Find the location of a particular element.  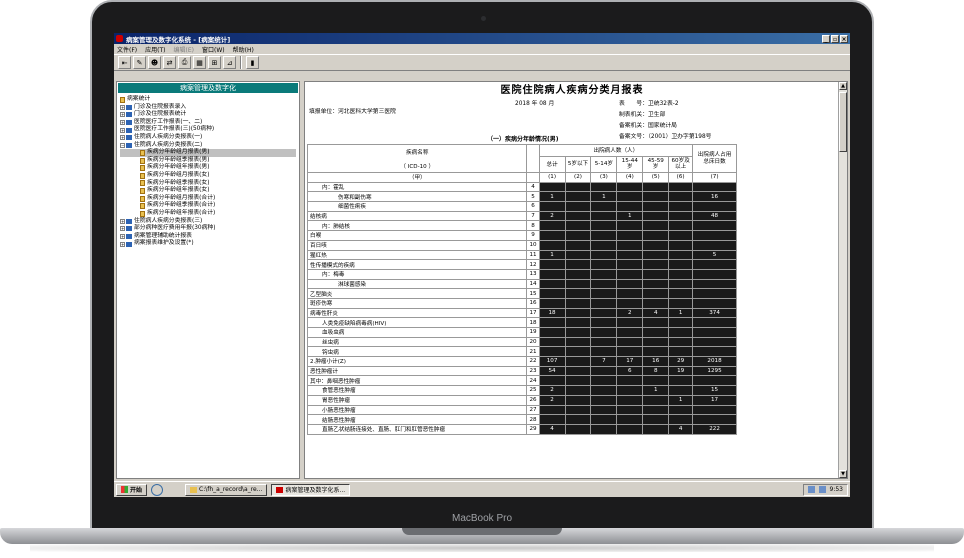

value-cell: 4 is located at coordinates (656, 313).